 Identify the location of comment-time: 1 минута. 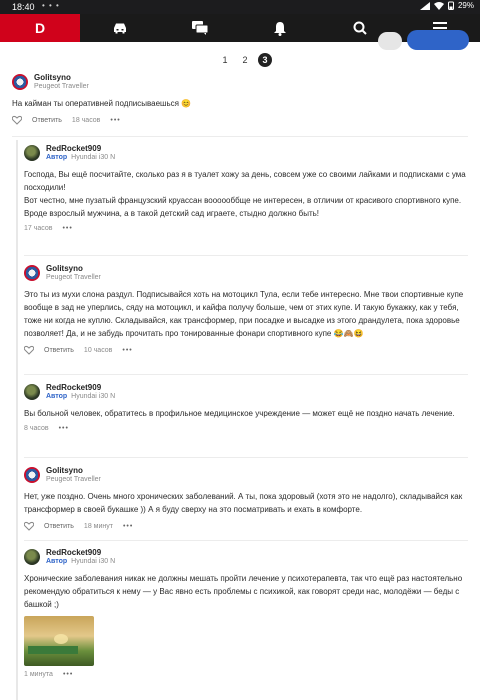
(38, 674).